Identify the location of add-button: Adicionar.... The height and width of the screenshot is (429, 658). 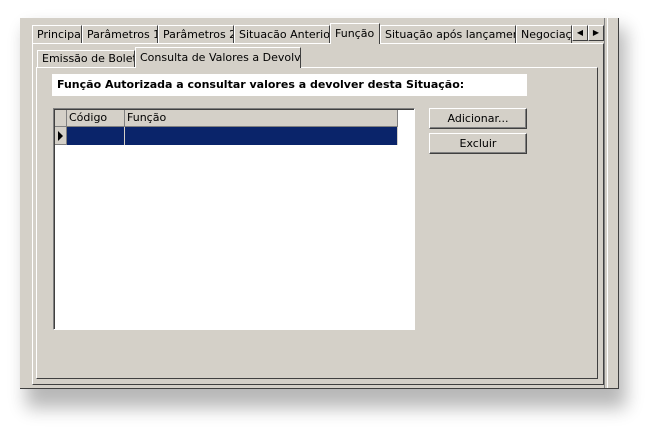
(478, 118).